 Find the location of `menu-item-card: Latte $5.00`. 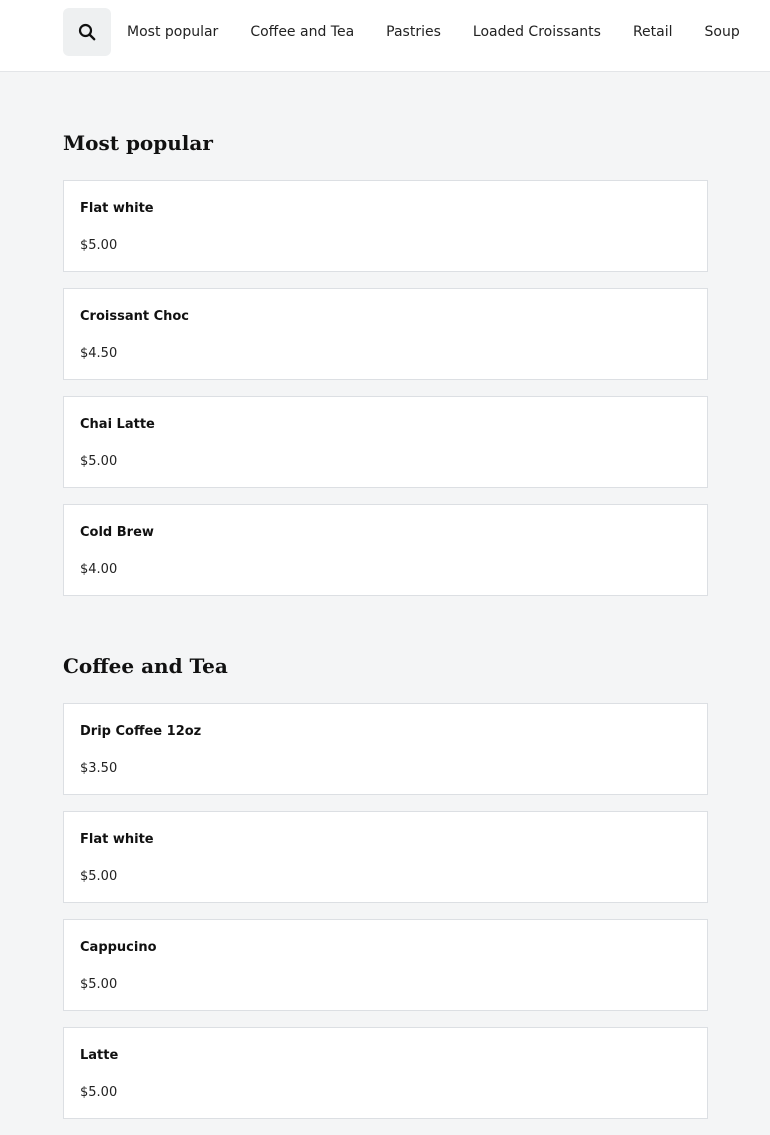

menu-item-card: Latte $5.00 is located at coordinates (385, 1073).